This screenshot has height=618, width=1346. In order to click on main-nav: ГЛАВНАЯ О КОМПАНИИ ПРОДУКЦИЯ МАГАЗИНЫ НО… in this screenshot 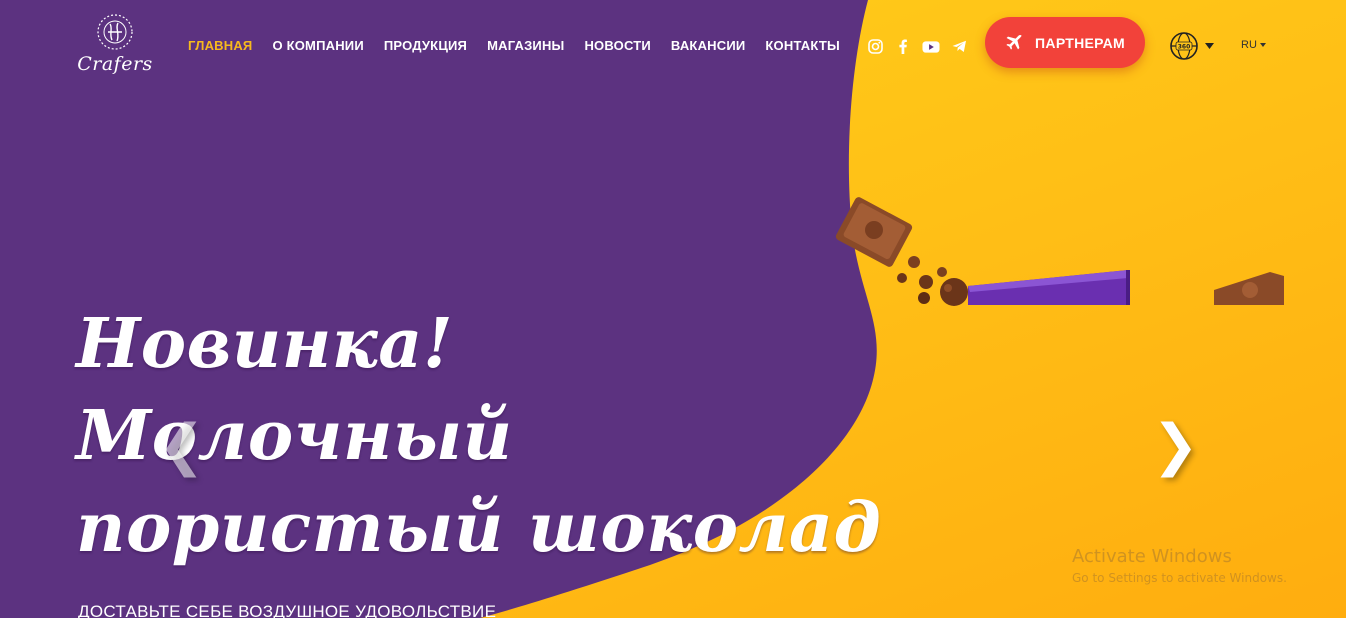, I will do `click(514, 46)`.